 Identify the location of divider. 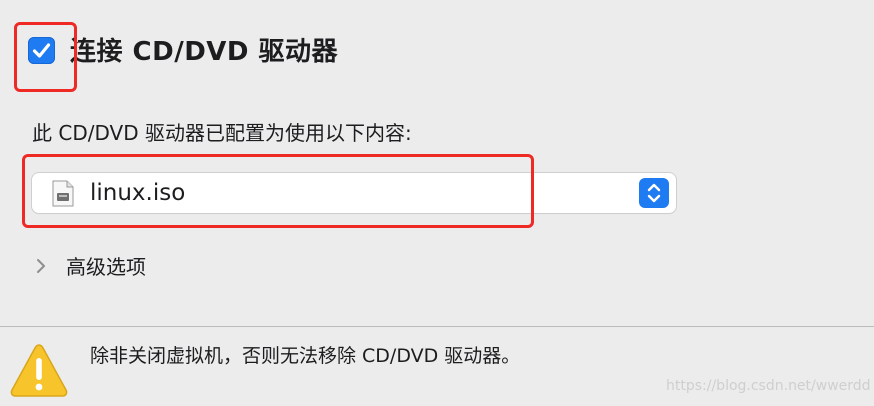
(437, 326).